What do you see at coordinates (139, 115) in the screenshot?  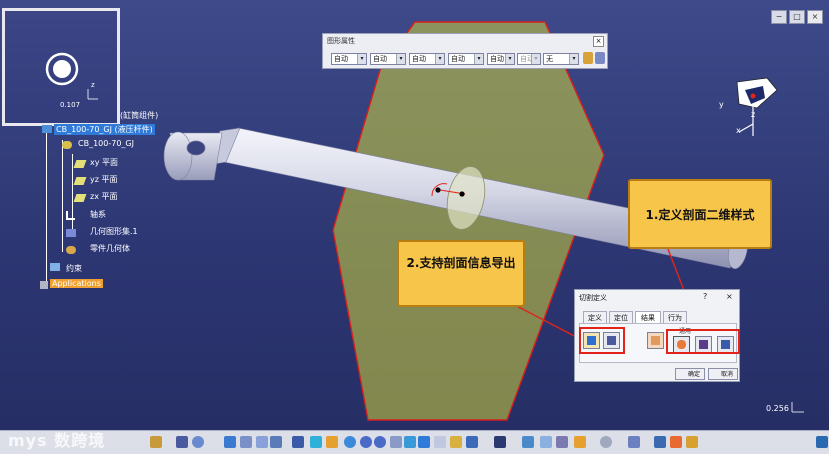 I see `tree-item-assembly: (缸筒组件)` at bounding box center [139, 115].